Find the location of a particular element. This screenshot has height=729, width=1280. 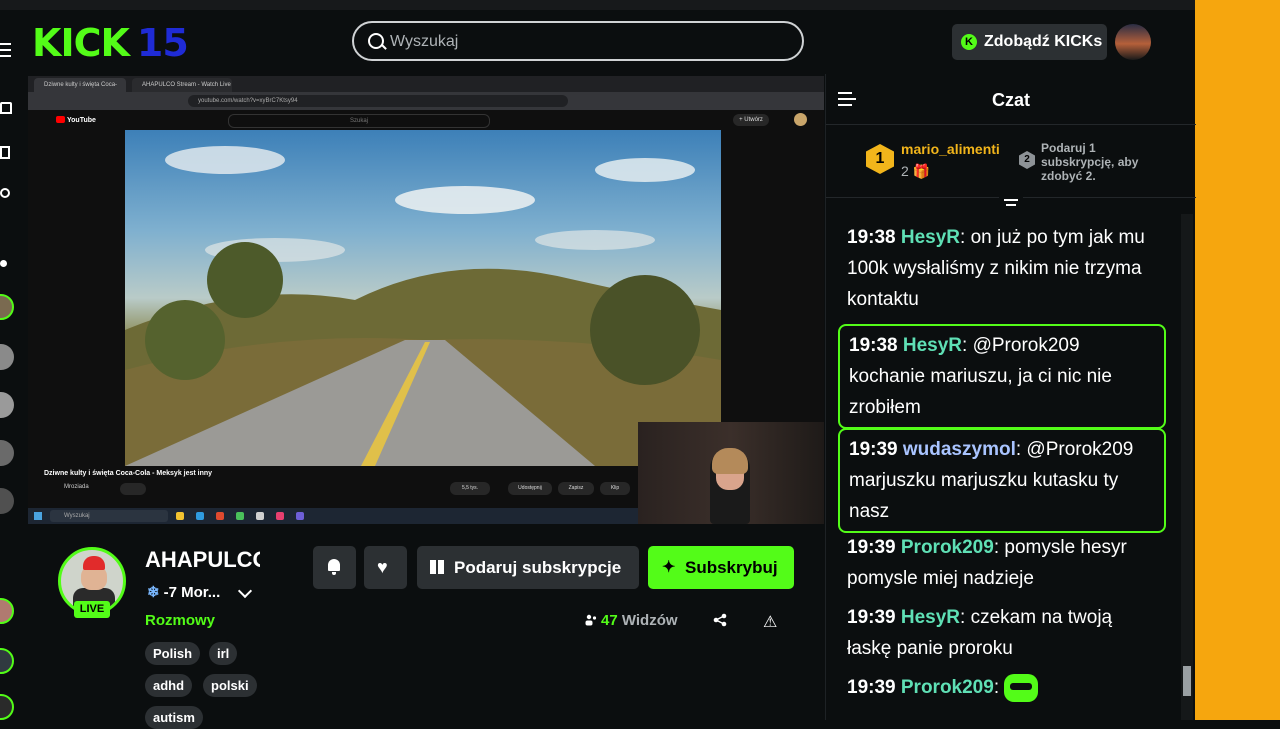

browser-top-strip is located at coordinates (597, 5).